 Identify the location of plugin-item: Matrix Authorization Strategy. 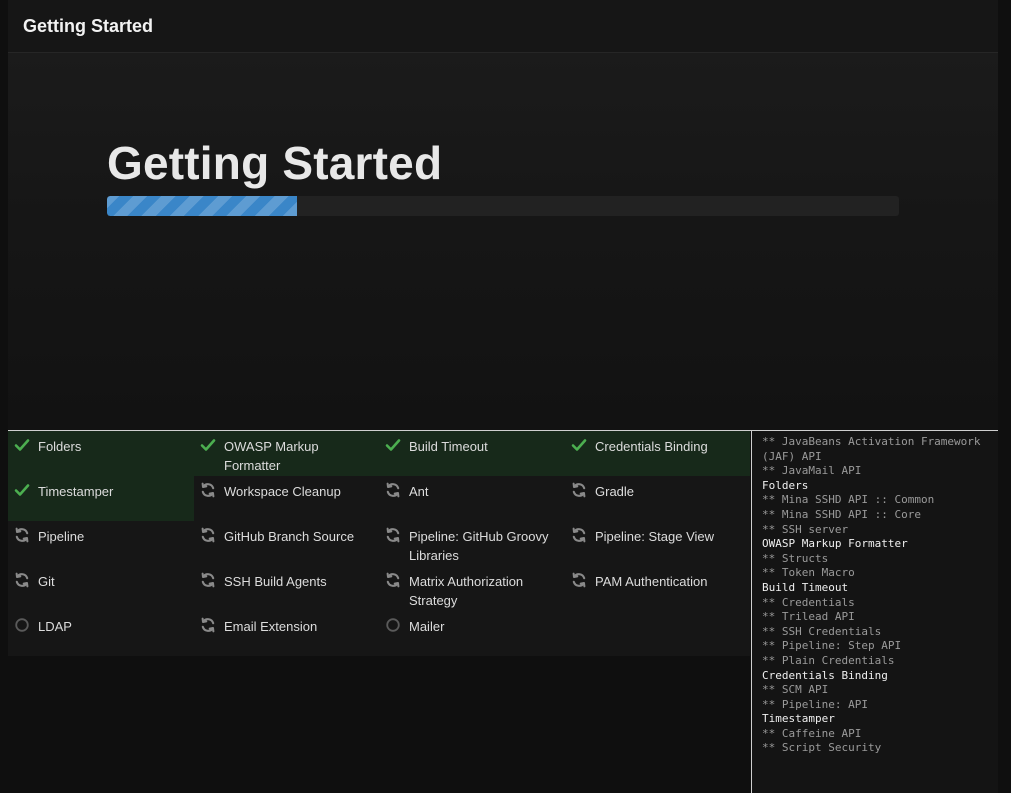
(472, 588).